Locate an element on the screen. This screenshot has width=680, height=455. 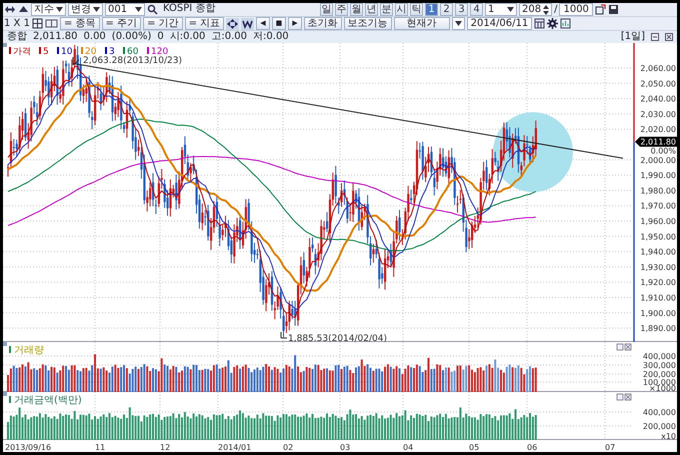
legend-label: 60 is located at coordinates (132, 52).